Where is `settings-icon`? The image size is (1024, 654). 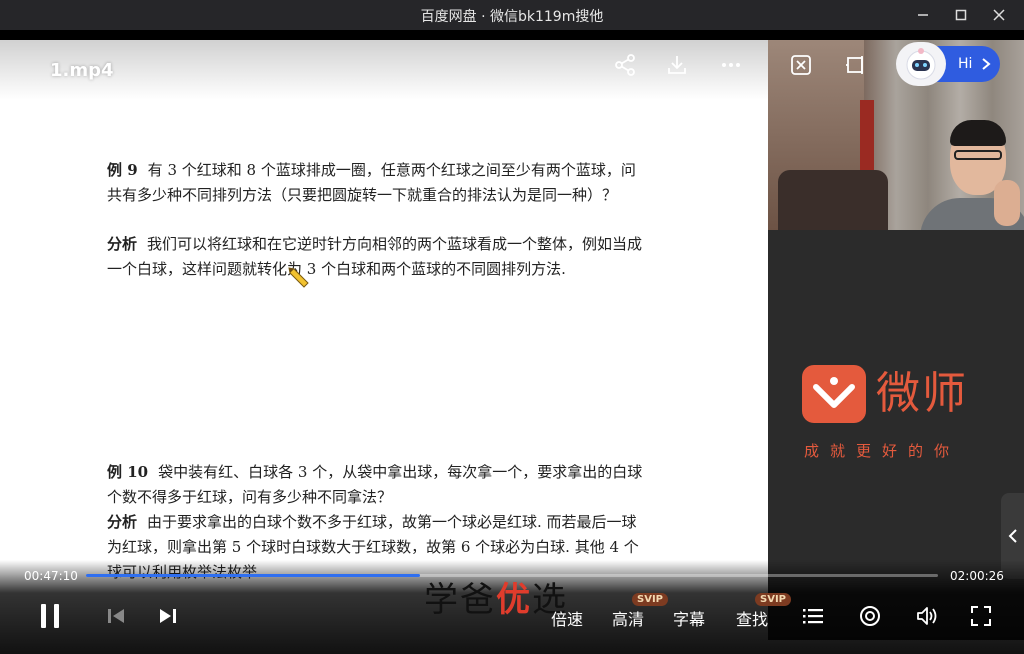
settings-icon is located at coordinates (870, 616).